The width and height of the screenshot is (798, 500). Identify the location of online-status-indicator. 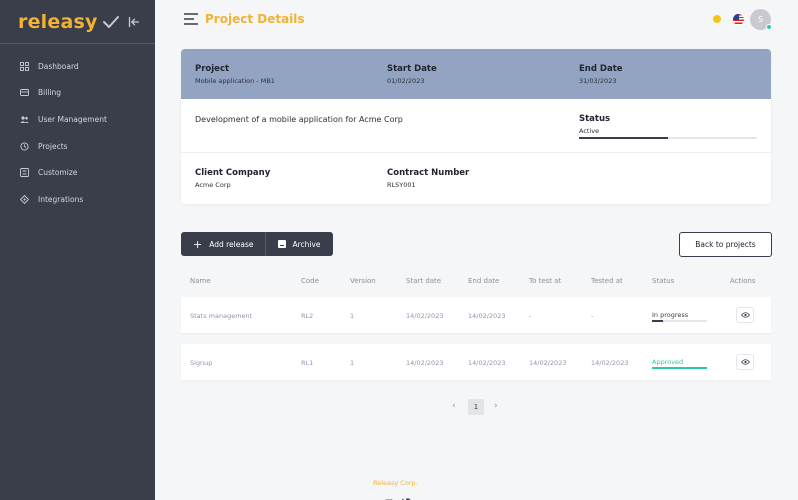
(769, 27).